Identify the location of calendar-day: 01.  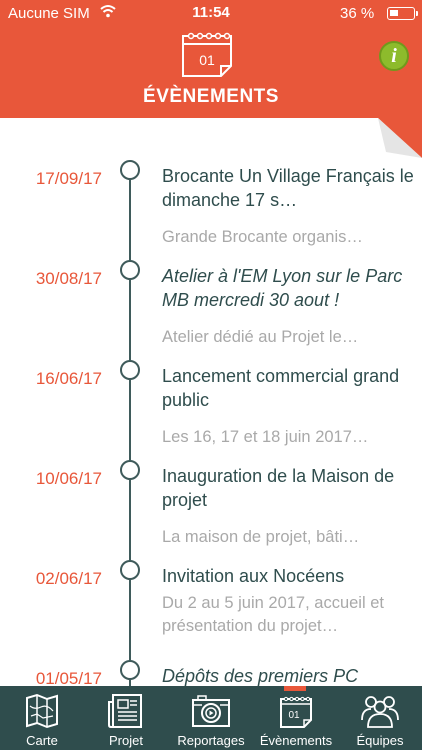
(207, 60).